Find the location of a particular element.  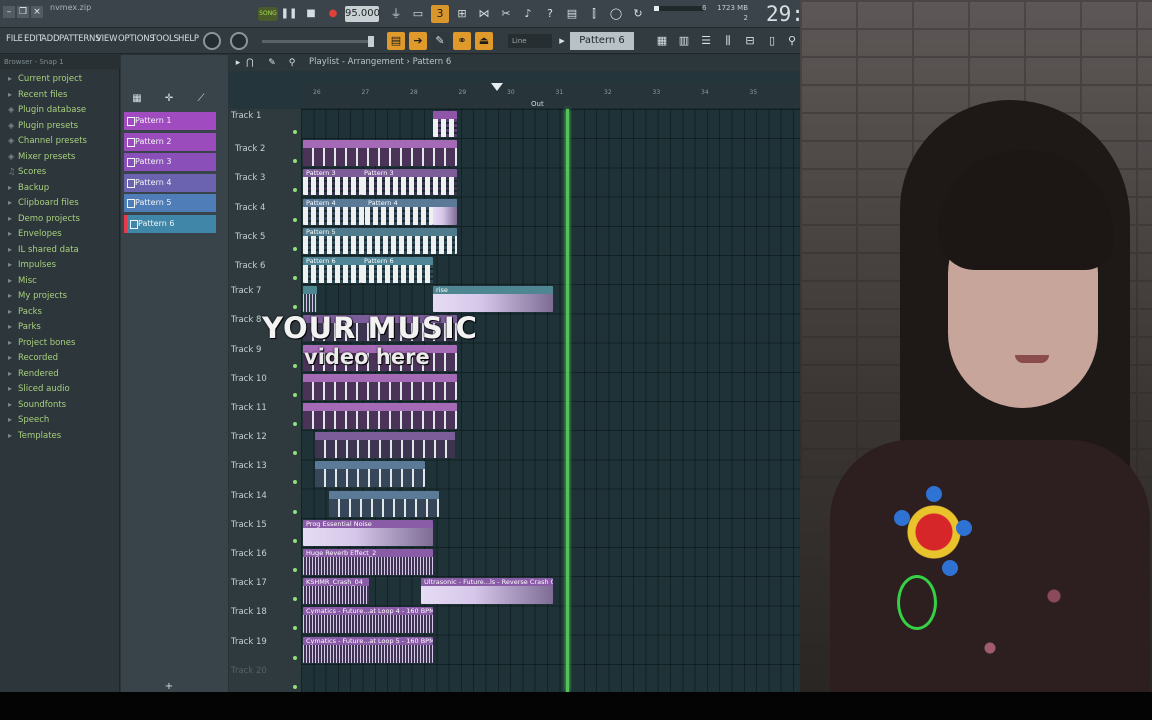

track-header: Track 6 is located at coordinates (265, 269).